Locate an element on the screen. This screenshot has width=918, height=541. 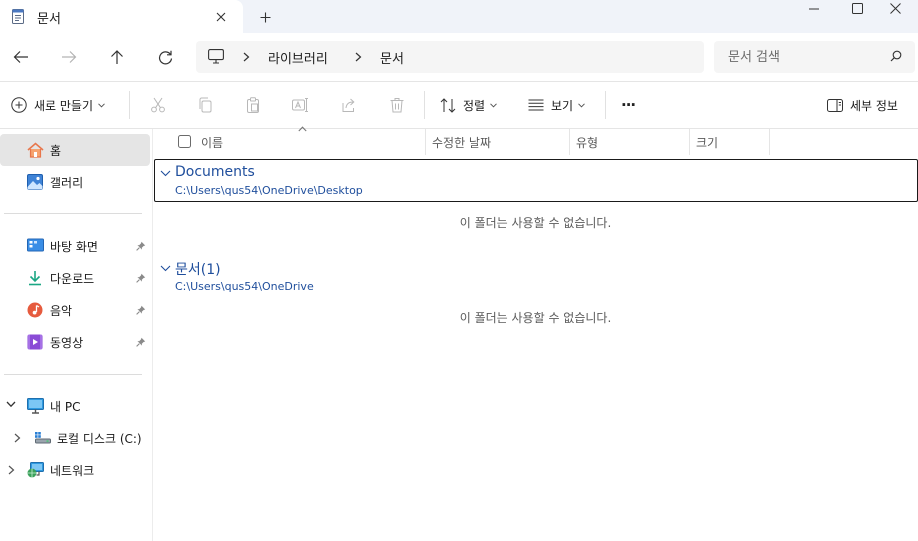
cut-icon is located at coordinates (158, 105).